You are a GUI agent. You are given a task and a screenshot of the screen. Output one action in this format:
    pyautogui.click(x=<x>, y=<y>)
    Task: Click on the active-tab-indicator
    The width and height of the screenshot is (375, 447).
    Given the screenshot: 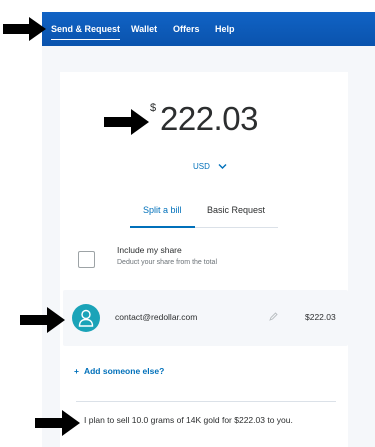 What is the action you would take?
    pyautogui.click(x=162, y=227)
    